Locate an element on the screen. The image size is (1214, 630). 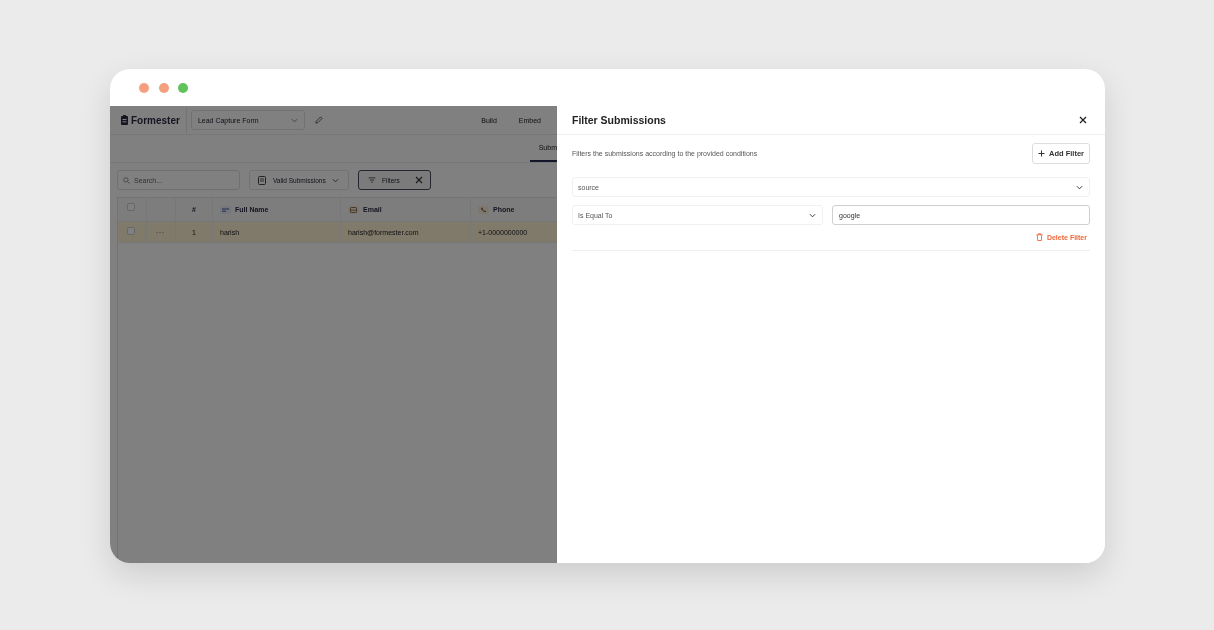
clipboard-icon is located at coordinates (124, 120).